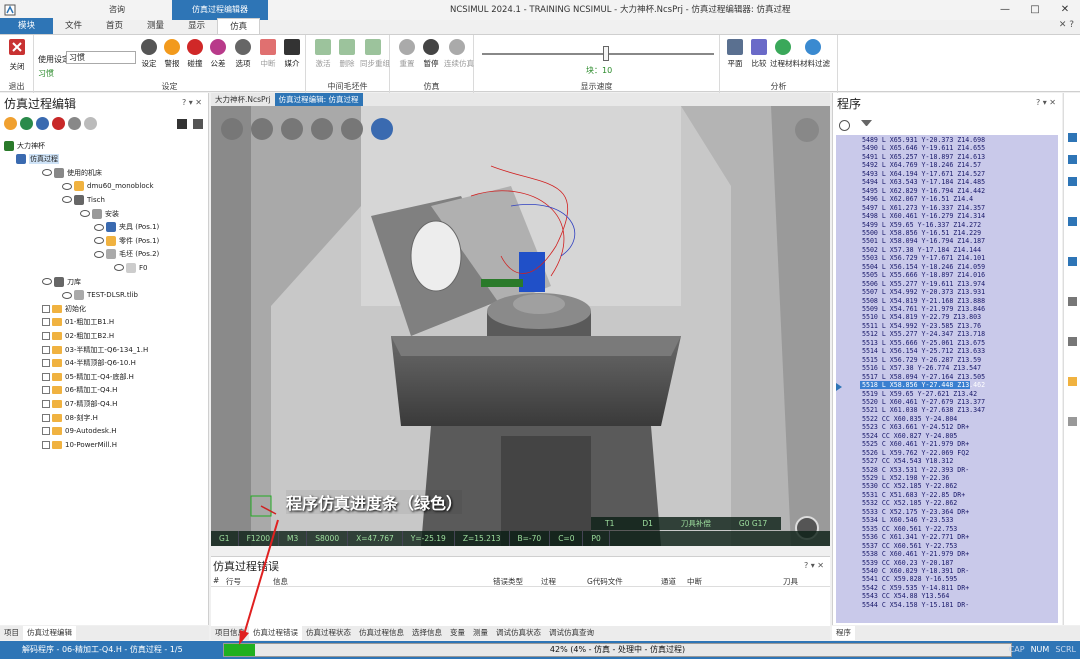 This screenshot has height=659, width=1080. I want to click on tree-tool-6-icon, so click(90, 123).